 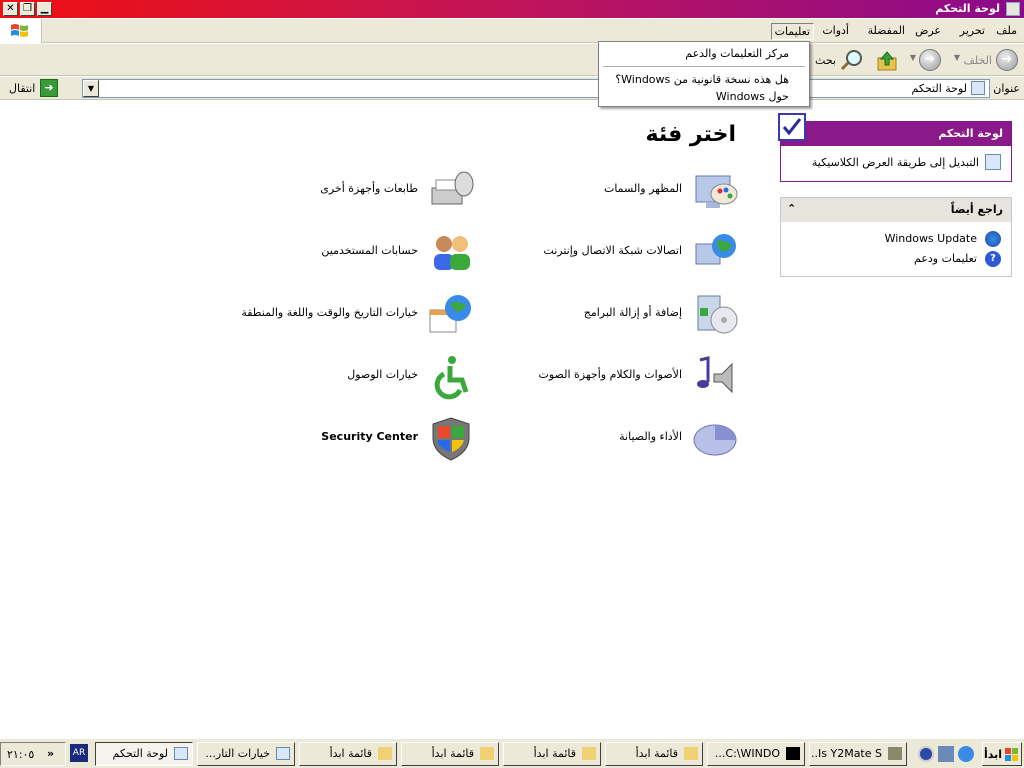 What do you see at coordinates (977, 60) in the screenshot?
I see `back-label: الخلف` at bounding box center [977, 60].